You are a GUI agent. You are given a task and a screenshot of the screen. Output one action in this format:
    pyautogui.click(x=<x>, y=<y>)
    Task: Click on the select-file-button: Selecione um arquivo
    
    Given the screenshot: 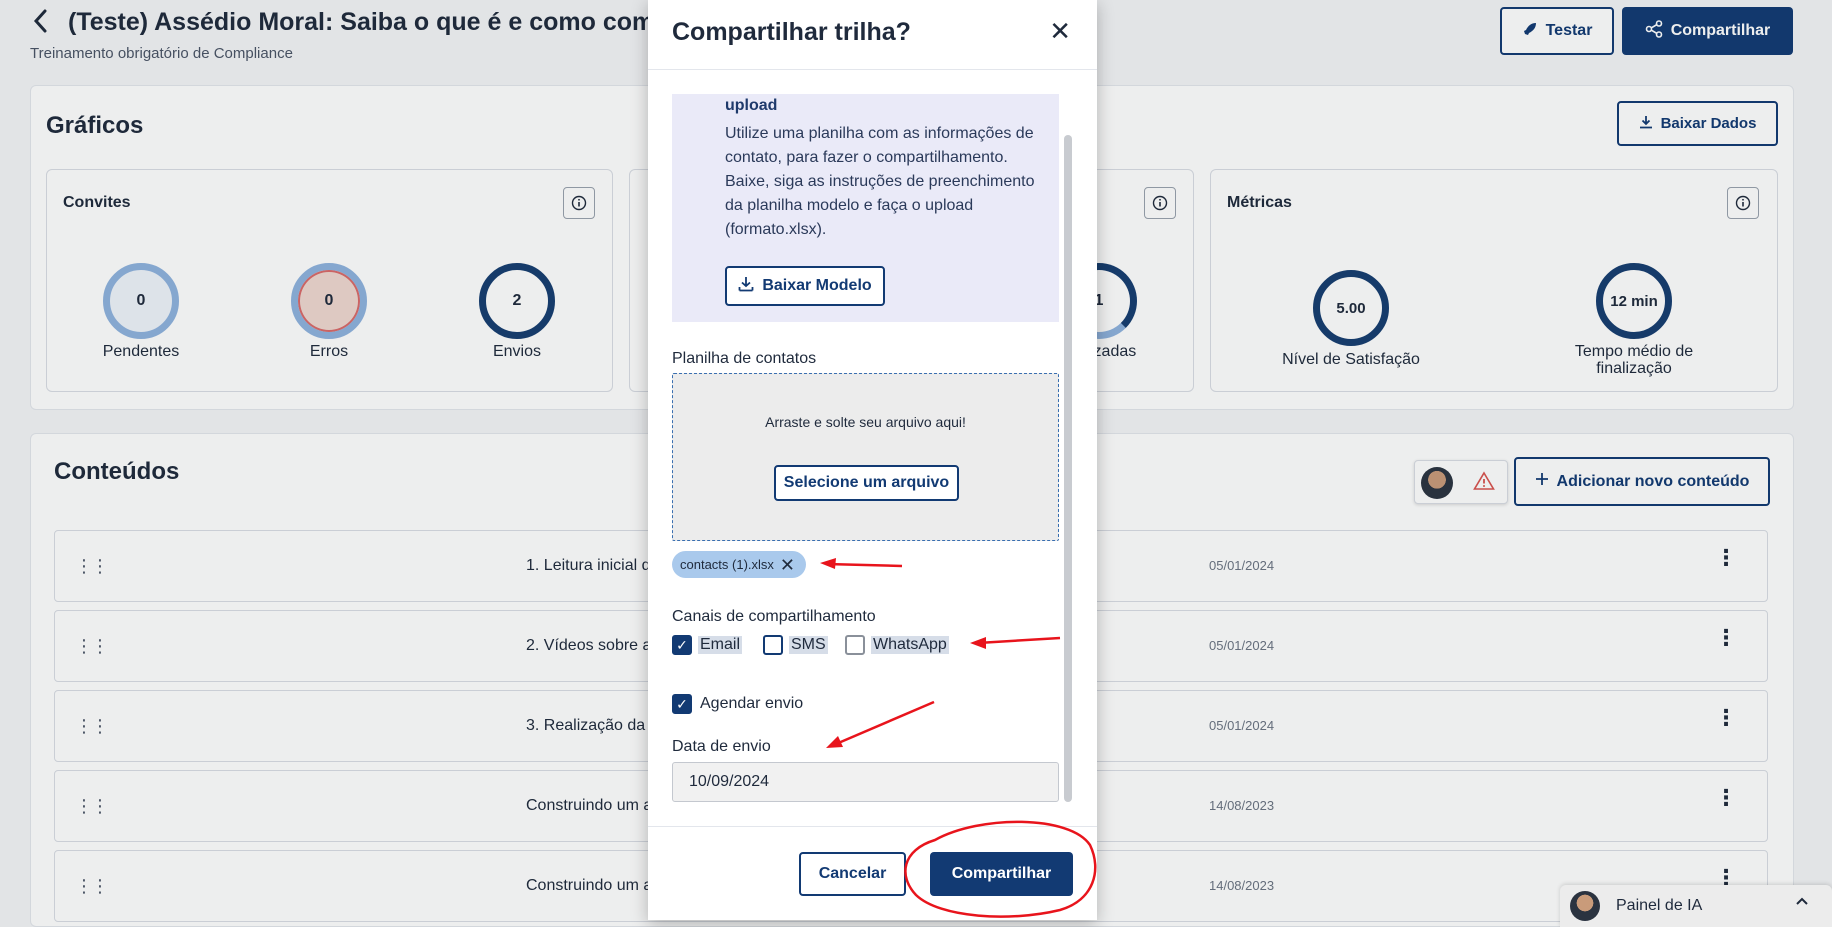 What is the action you would take?
    pyautogui.click(x=866, y=483)
    